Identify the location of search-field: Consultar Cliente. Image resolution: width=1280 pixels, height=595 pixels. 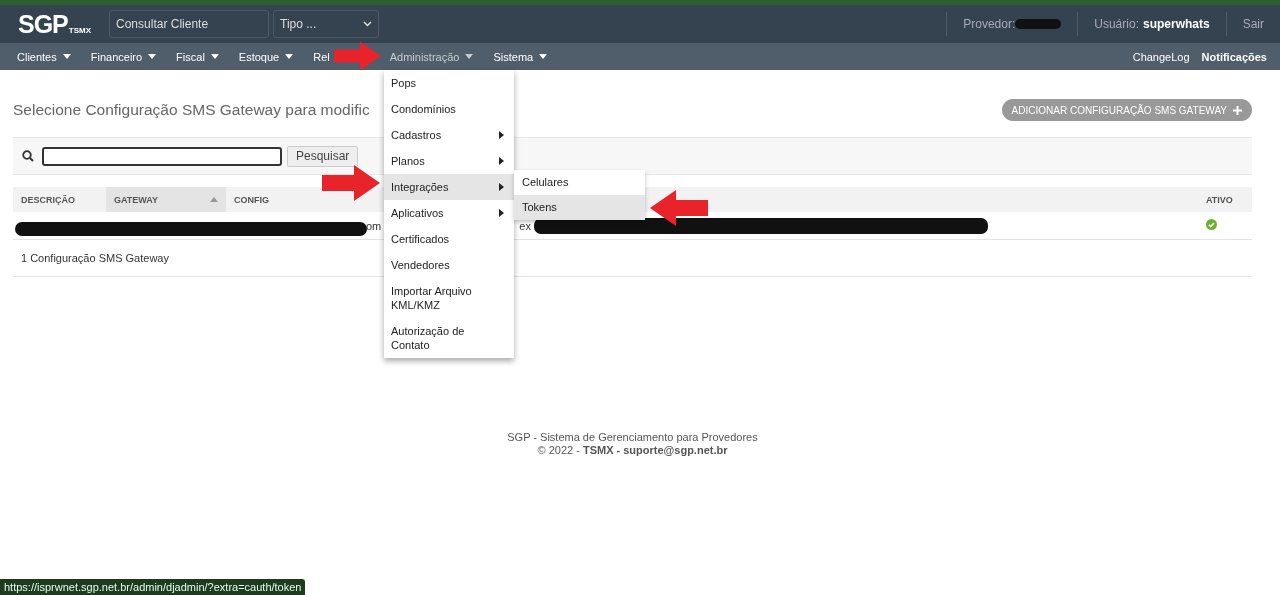
(189, 24).